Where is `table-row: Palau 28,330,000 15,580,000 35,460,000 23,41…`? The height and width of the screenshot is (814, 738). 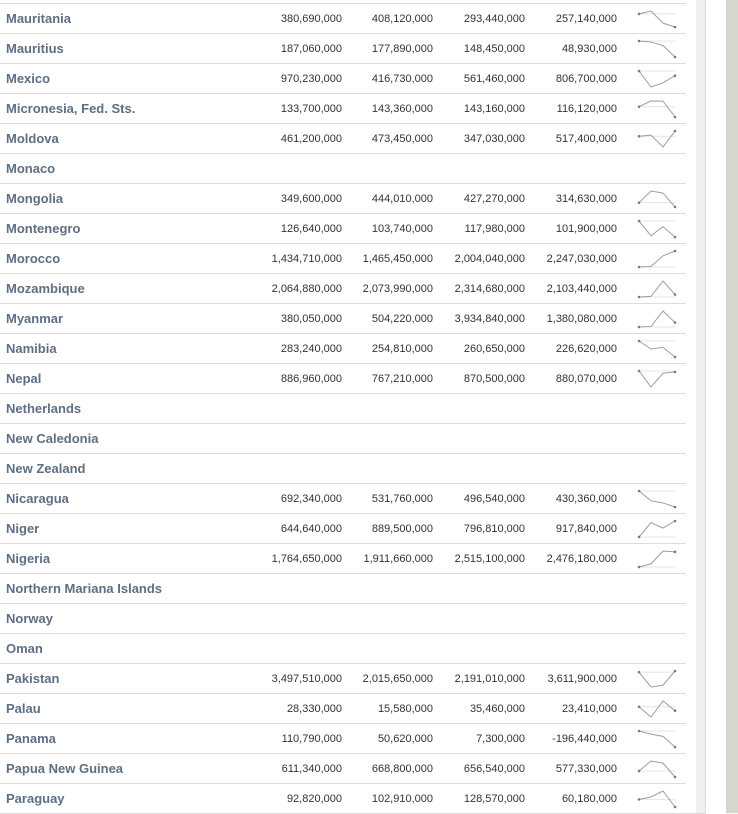 table-row: Palau 28,330,000 15,580,000 35,460,000 23,41… is located at coordinates (353, 708).